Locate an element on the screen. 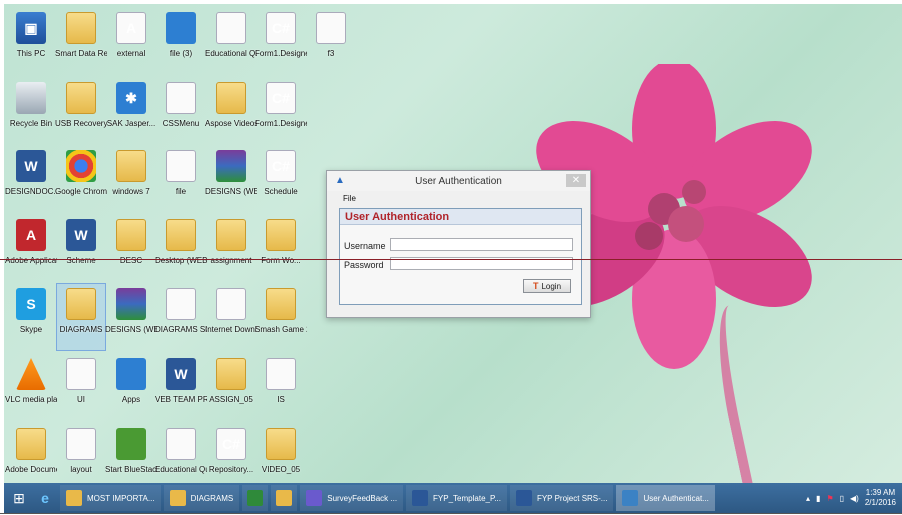 This screenshot has height=515, width=902. desktop-icon: DIAGRAMS SQL is located at coordinates (181, 317).